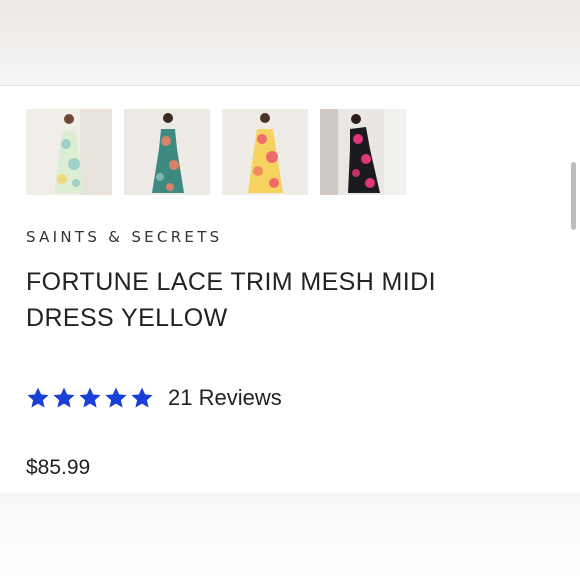  I want to click on rating-summary: 21 Reviews, so click(154, 398).